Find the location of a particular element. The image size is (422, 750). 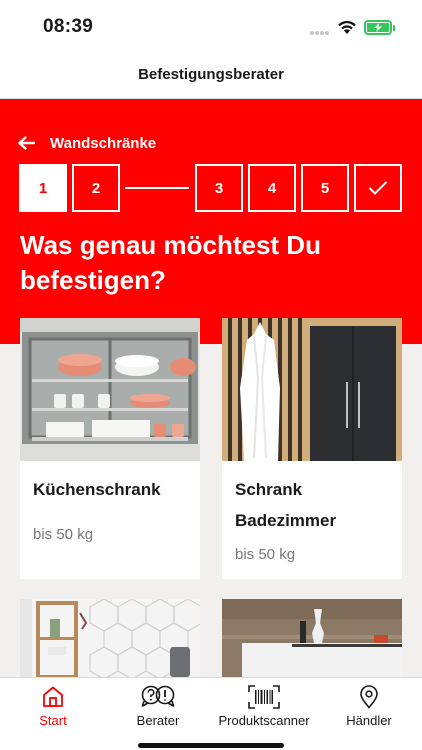

tab-label: Berater is located at coordinates (158, 720).